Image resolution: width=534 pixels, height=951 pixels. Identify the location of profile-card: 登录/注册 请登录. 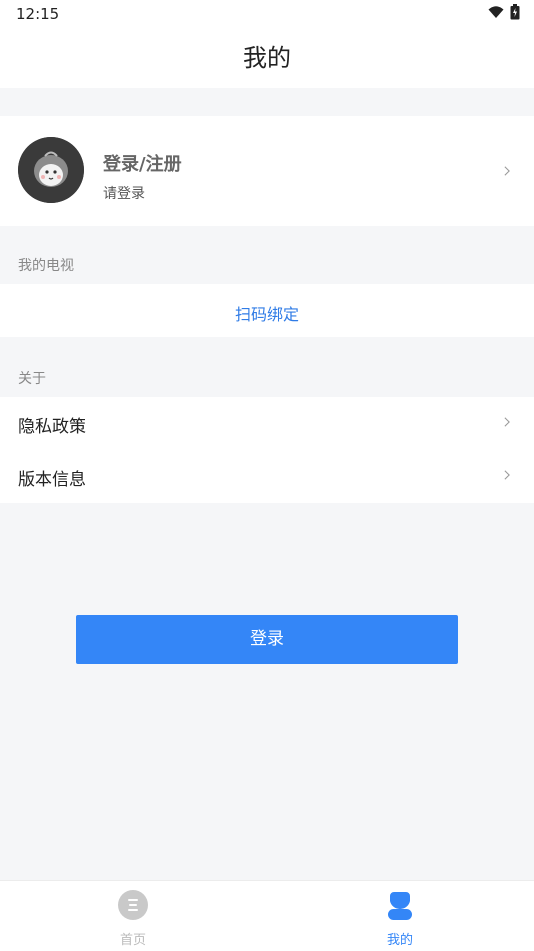
(267, 171).